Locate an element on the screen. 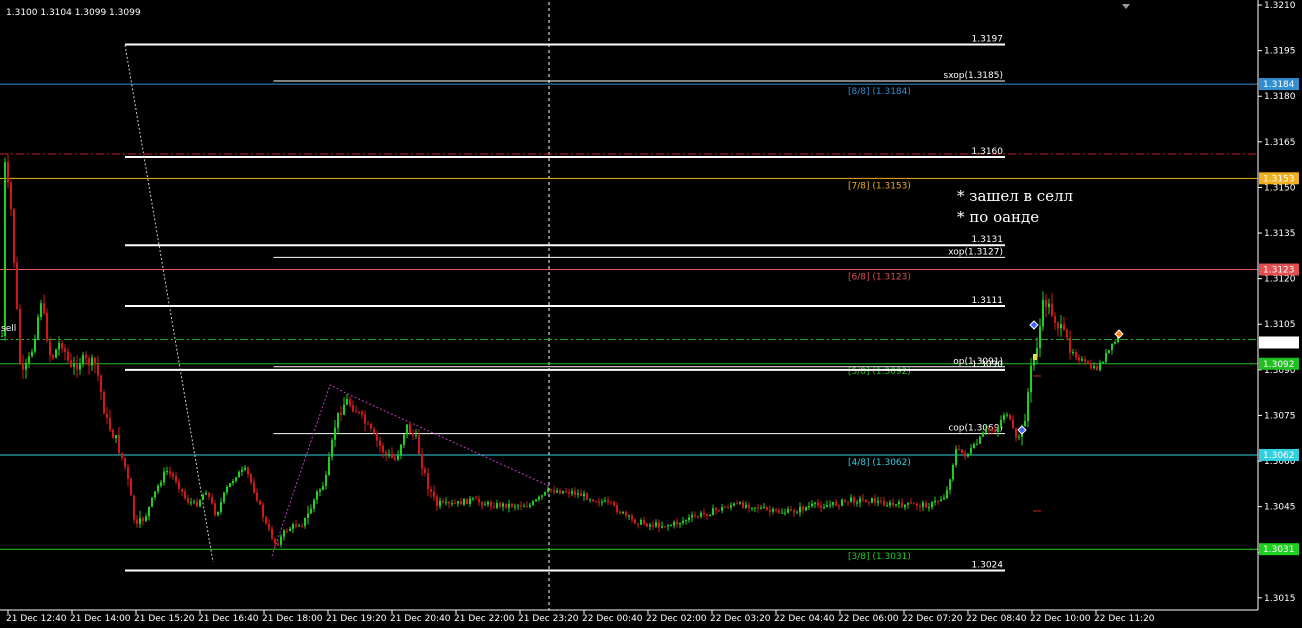 The image size is (1302, 628). white-level-label: sxop(1.3185) is located at coordinates (973, 76).